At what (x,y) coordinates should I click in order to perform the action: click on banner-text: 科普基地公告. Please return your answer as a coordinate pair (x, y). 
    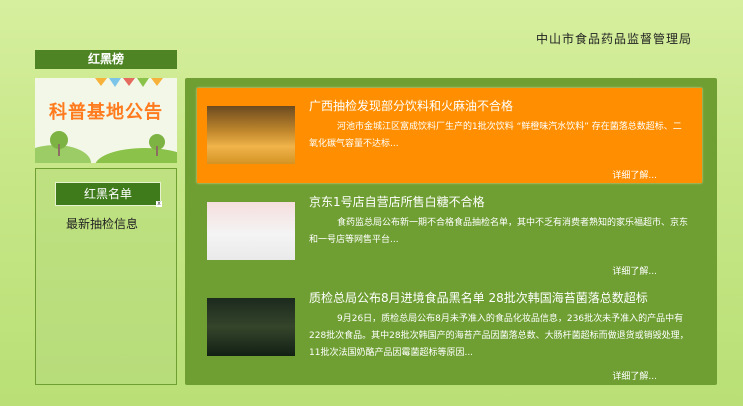
    Looking at the image, I should click on (106, 112).